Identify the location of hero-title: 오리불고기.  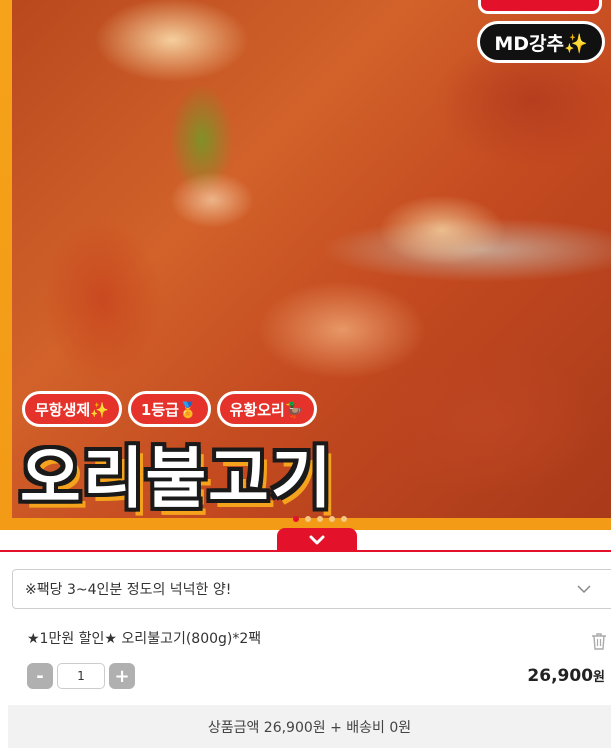
(177, 478).